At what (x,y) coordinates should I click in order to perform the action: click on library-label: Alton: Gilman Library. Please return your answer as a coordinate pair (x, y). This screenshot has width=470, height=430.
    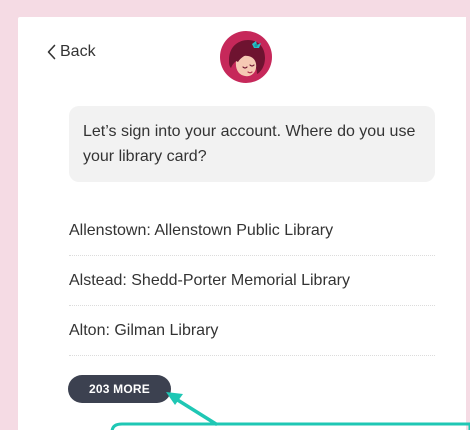
    Looking at the image, I should click on (144, 330).